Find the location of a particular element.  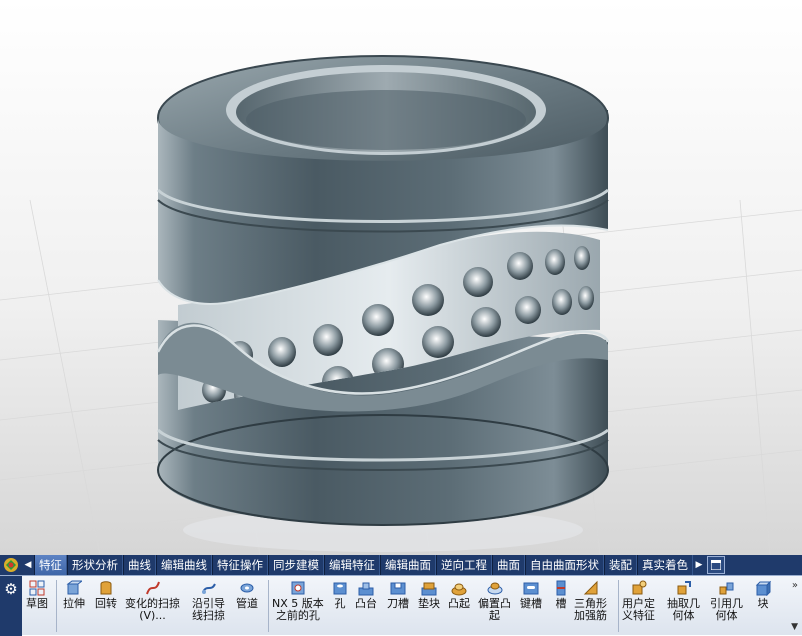

legacy-hole-label: NX 5 版本 之前的孔 is located at coordinates (298, 609).